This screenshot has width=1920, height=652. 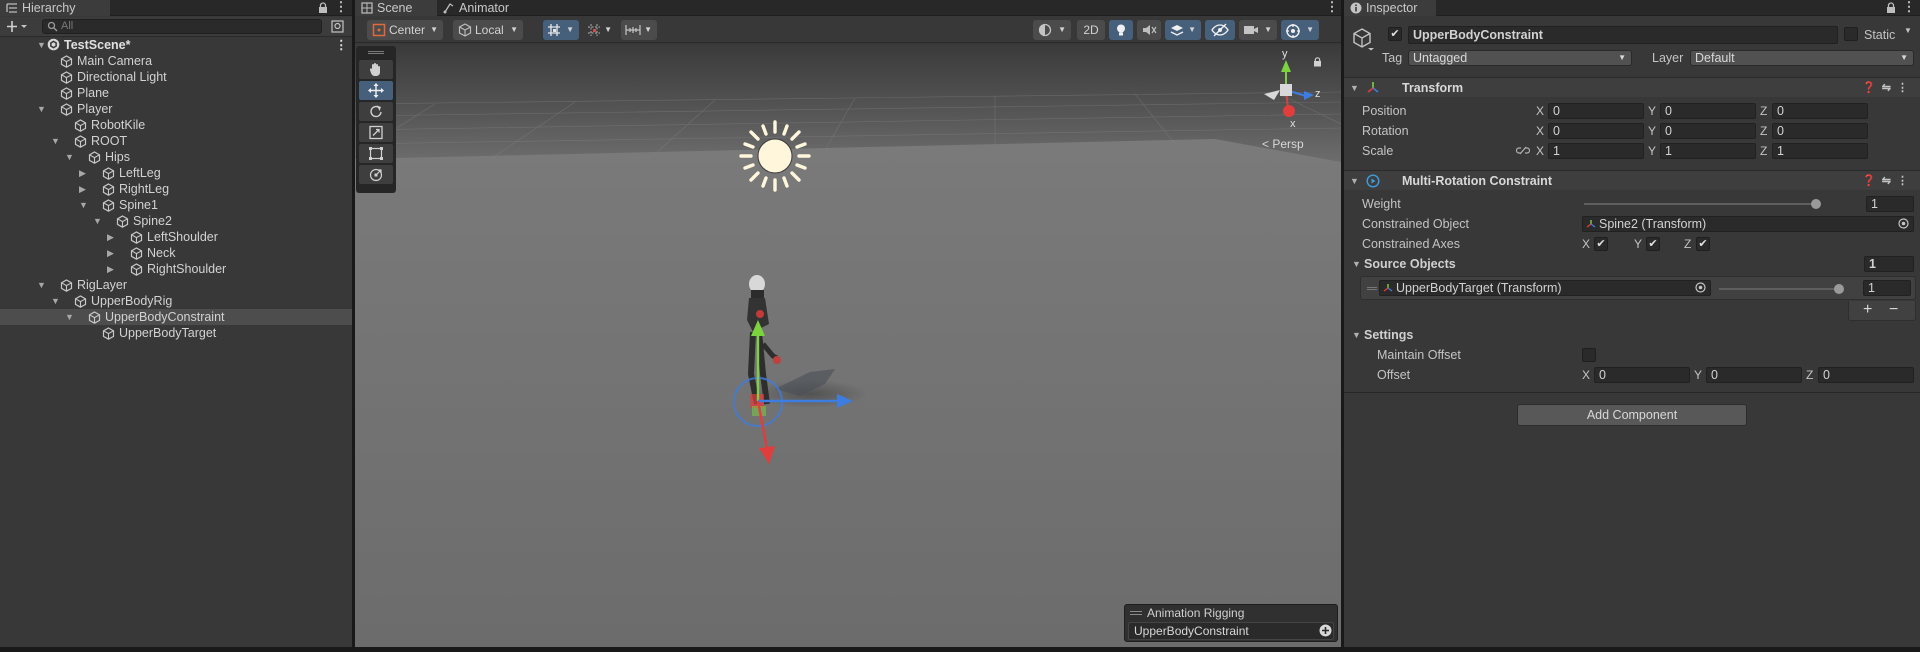 What do you see at coordinates (1545, 288) in the screenshot?
I see `source-object-field: UpperBodyTarget (Transform)` at bounding box center [1545, 288].